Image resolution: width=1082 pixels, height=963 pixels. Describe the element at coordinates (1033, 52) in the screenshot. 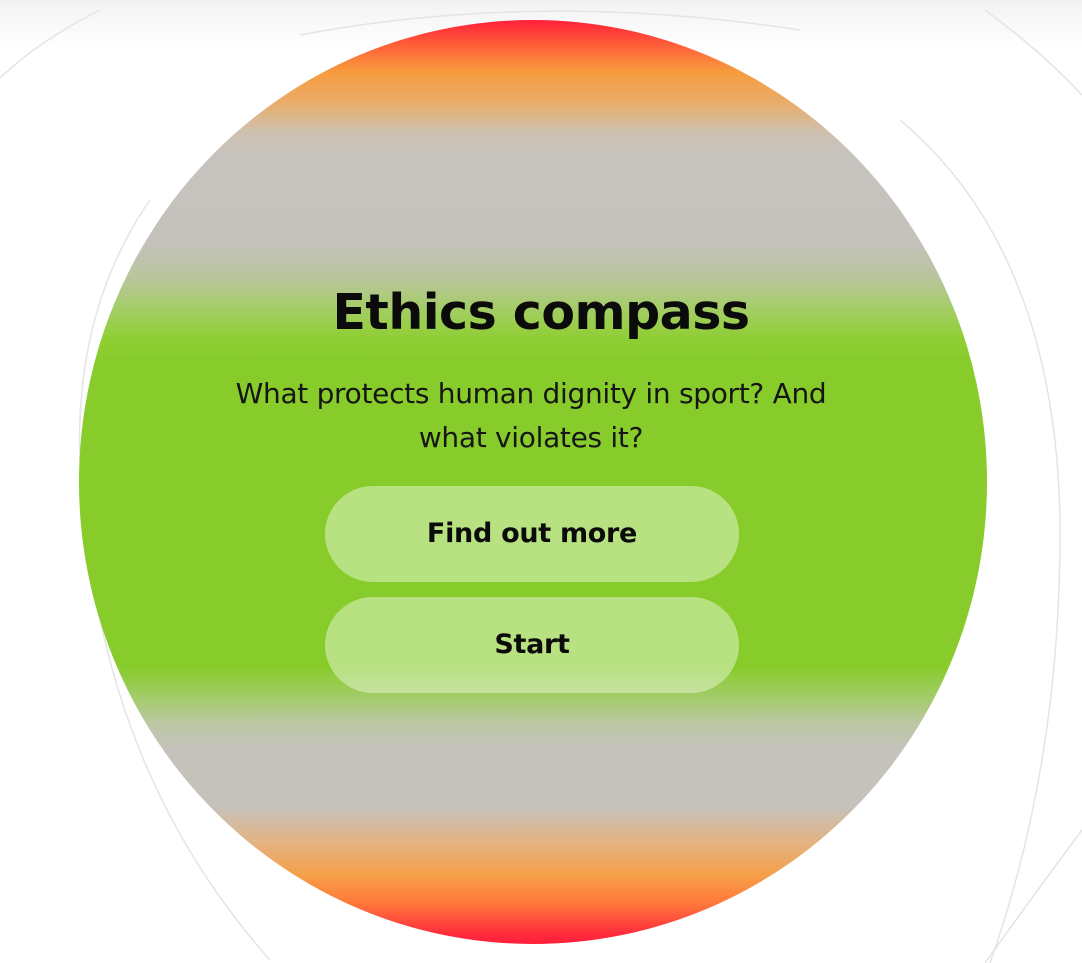

I see `outline-arc-top-right` at that location.